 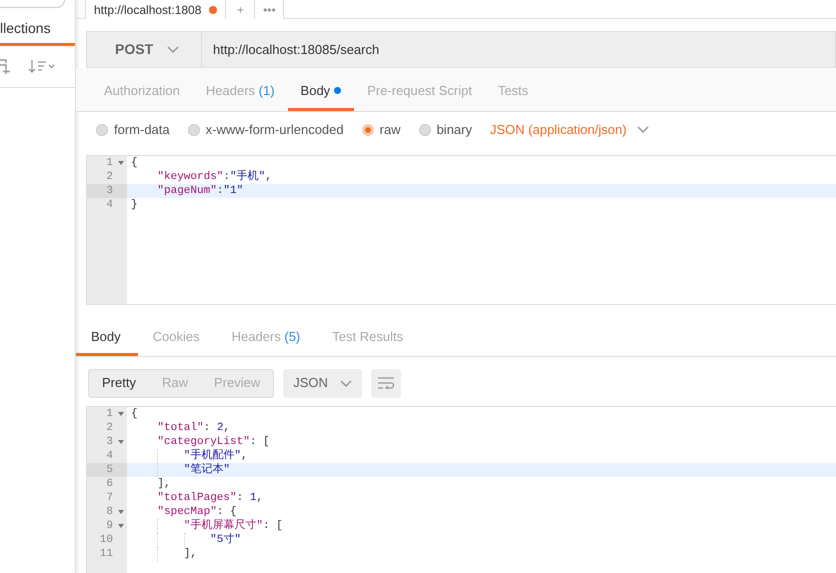 I want to click on wrap-lines-button, so click(x=385, y=383).